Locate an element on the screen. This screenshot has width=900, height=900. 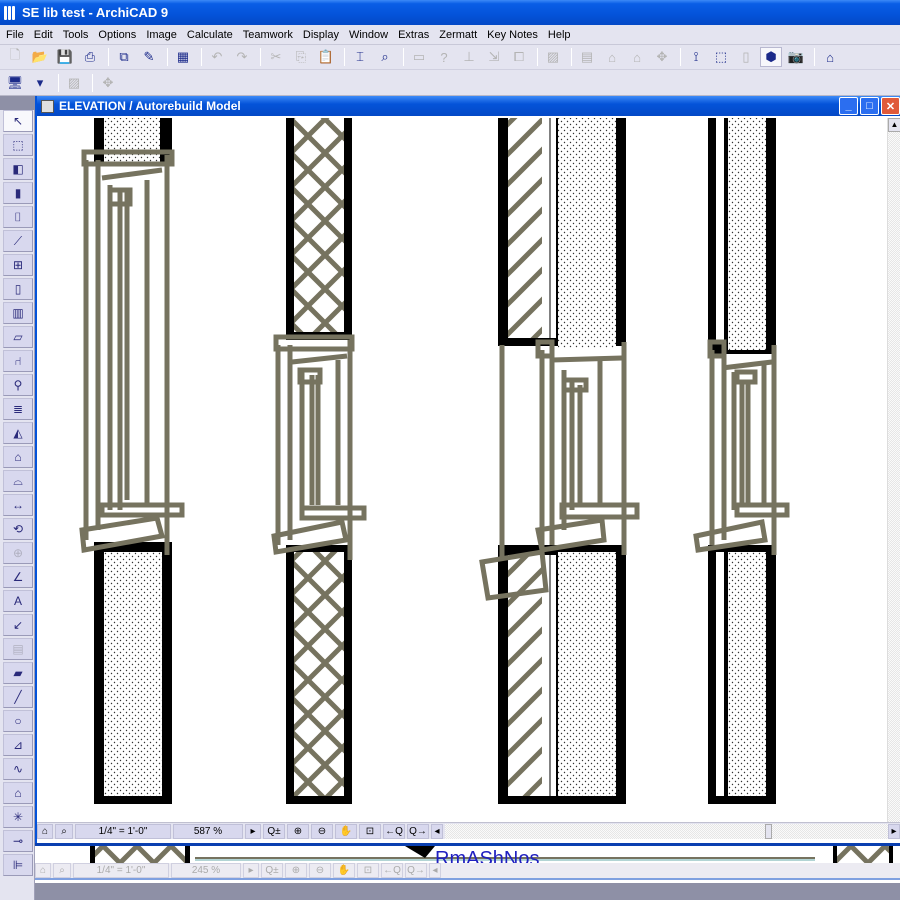
fill-tool-icon: ▰ is located at coordinates (18, 673).